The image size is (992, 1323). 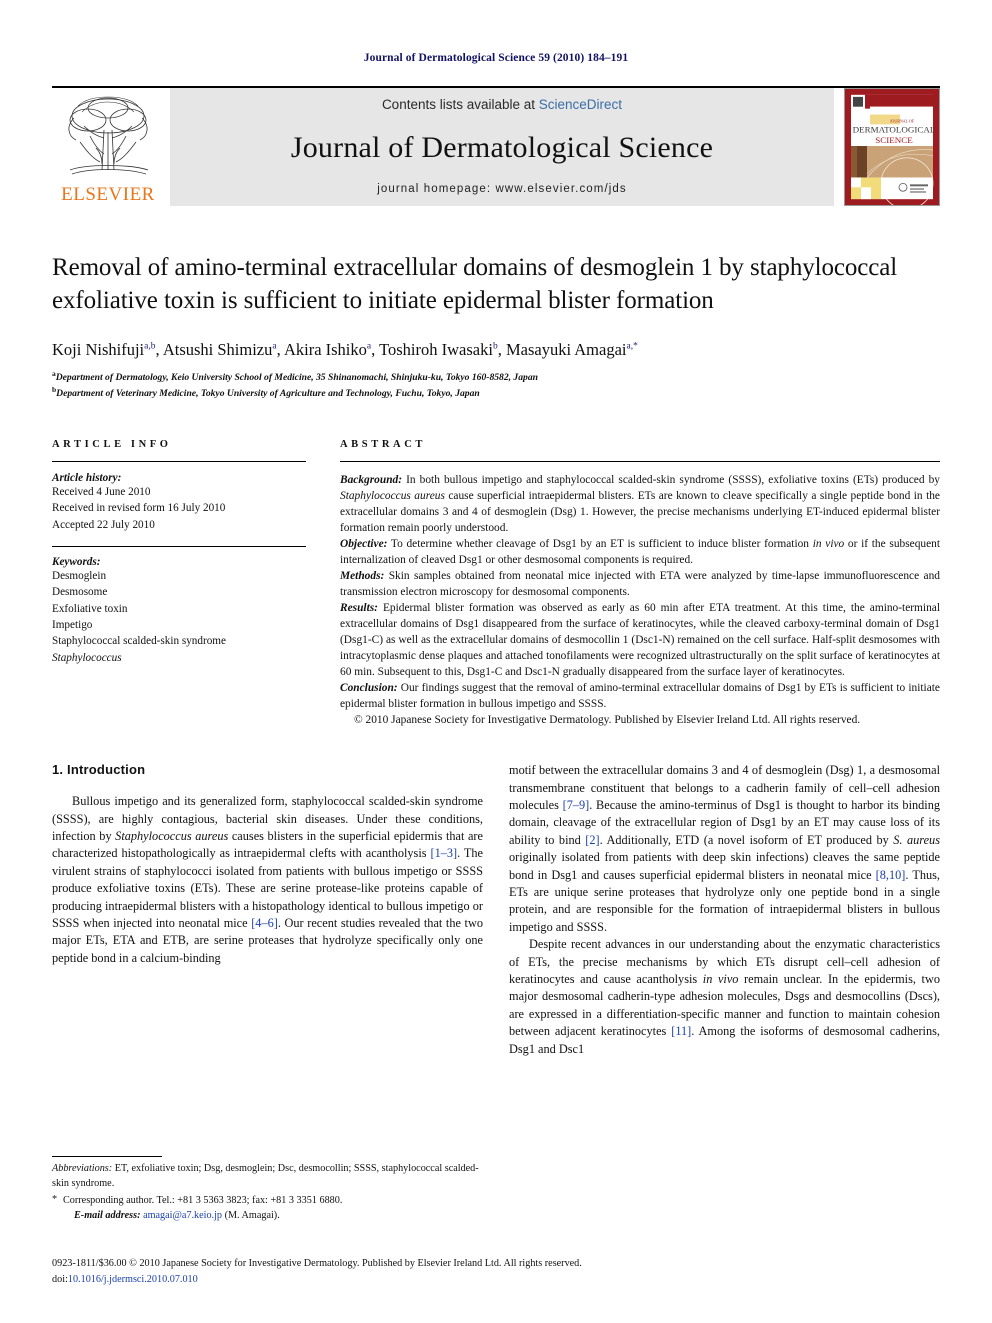 What do you see at coordinates (383, 445) in the screenshot?
I see `abstract-heading: ABSTRACT` at bounding box center [383, 445].